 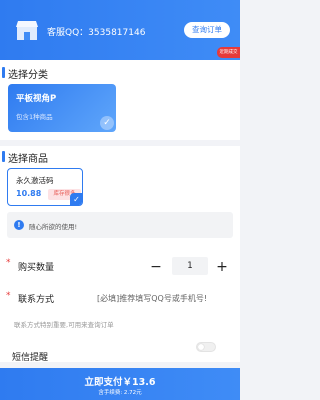 What do you see at coordinates (156, 267) in the screenshot?
I see `quantity-minus-button: −` at bounding box center [156, 267].